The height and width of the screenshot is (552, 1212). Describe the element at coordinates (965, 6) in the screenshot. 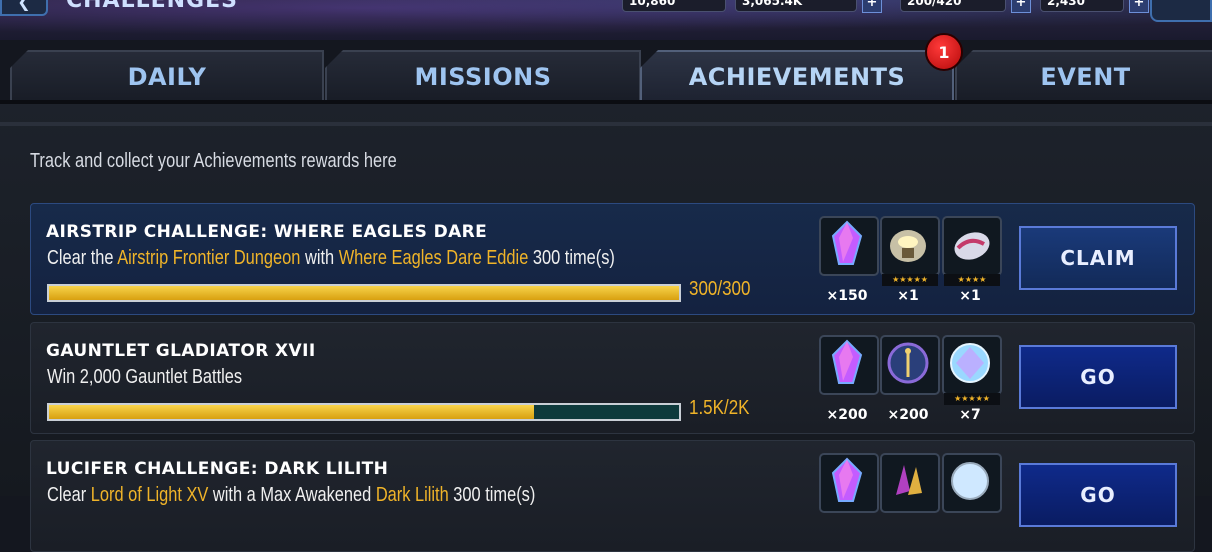

I see `resource-stamina: 200/420 +` at that location.